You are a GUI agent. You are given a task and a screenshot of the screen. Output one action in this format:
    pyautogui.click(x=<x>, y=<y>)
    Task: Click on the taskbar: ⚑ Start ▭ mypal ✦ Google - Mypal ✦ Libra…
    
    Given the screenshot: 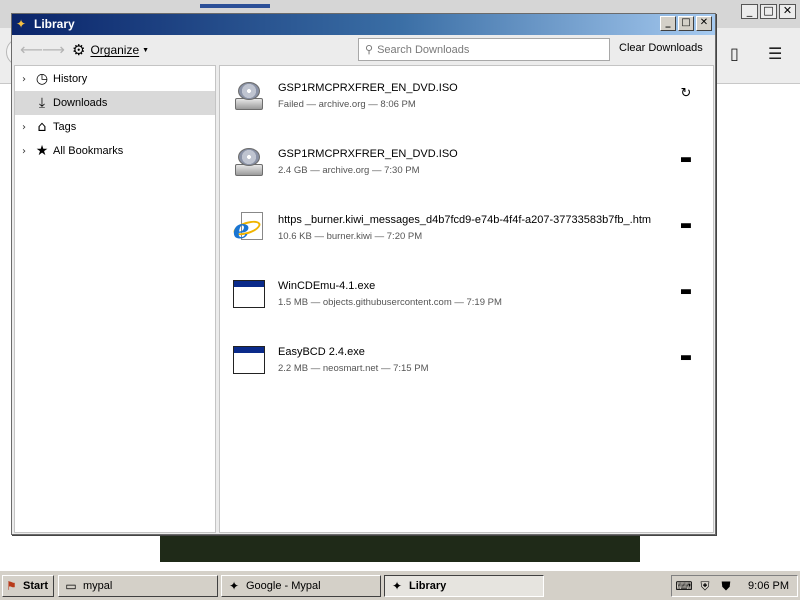 What is the action you would take?
    pyautogui.click(x=400, y=585)
    